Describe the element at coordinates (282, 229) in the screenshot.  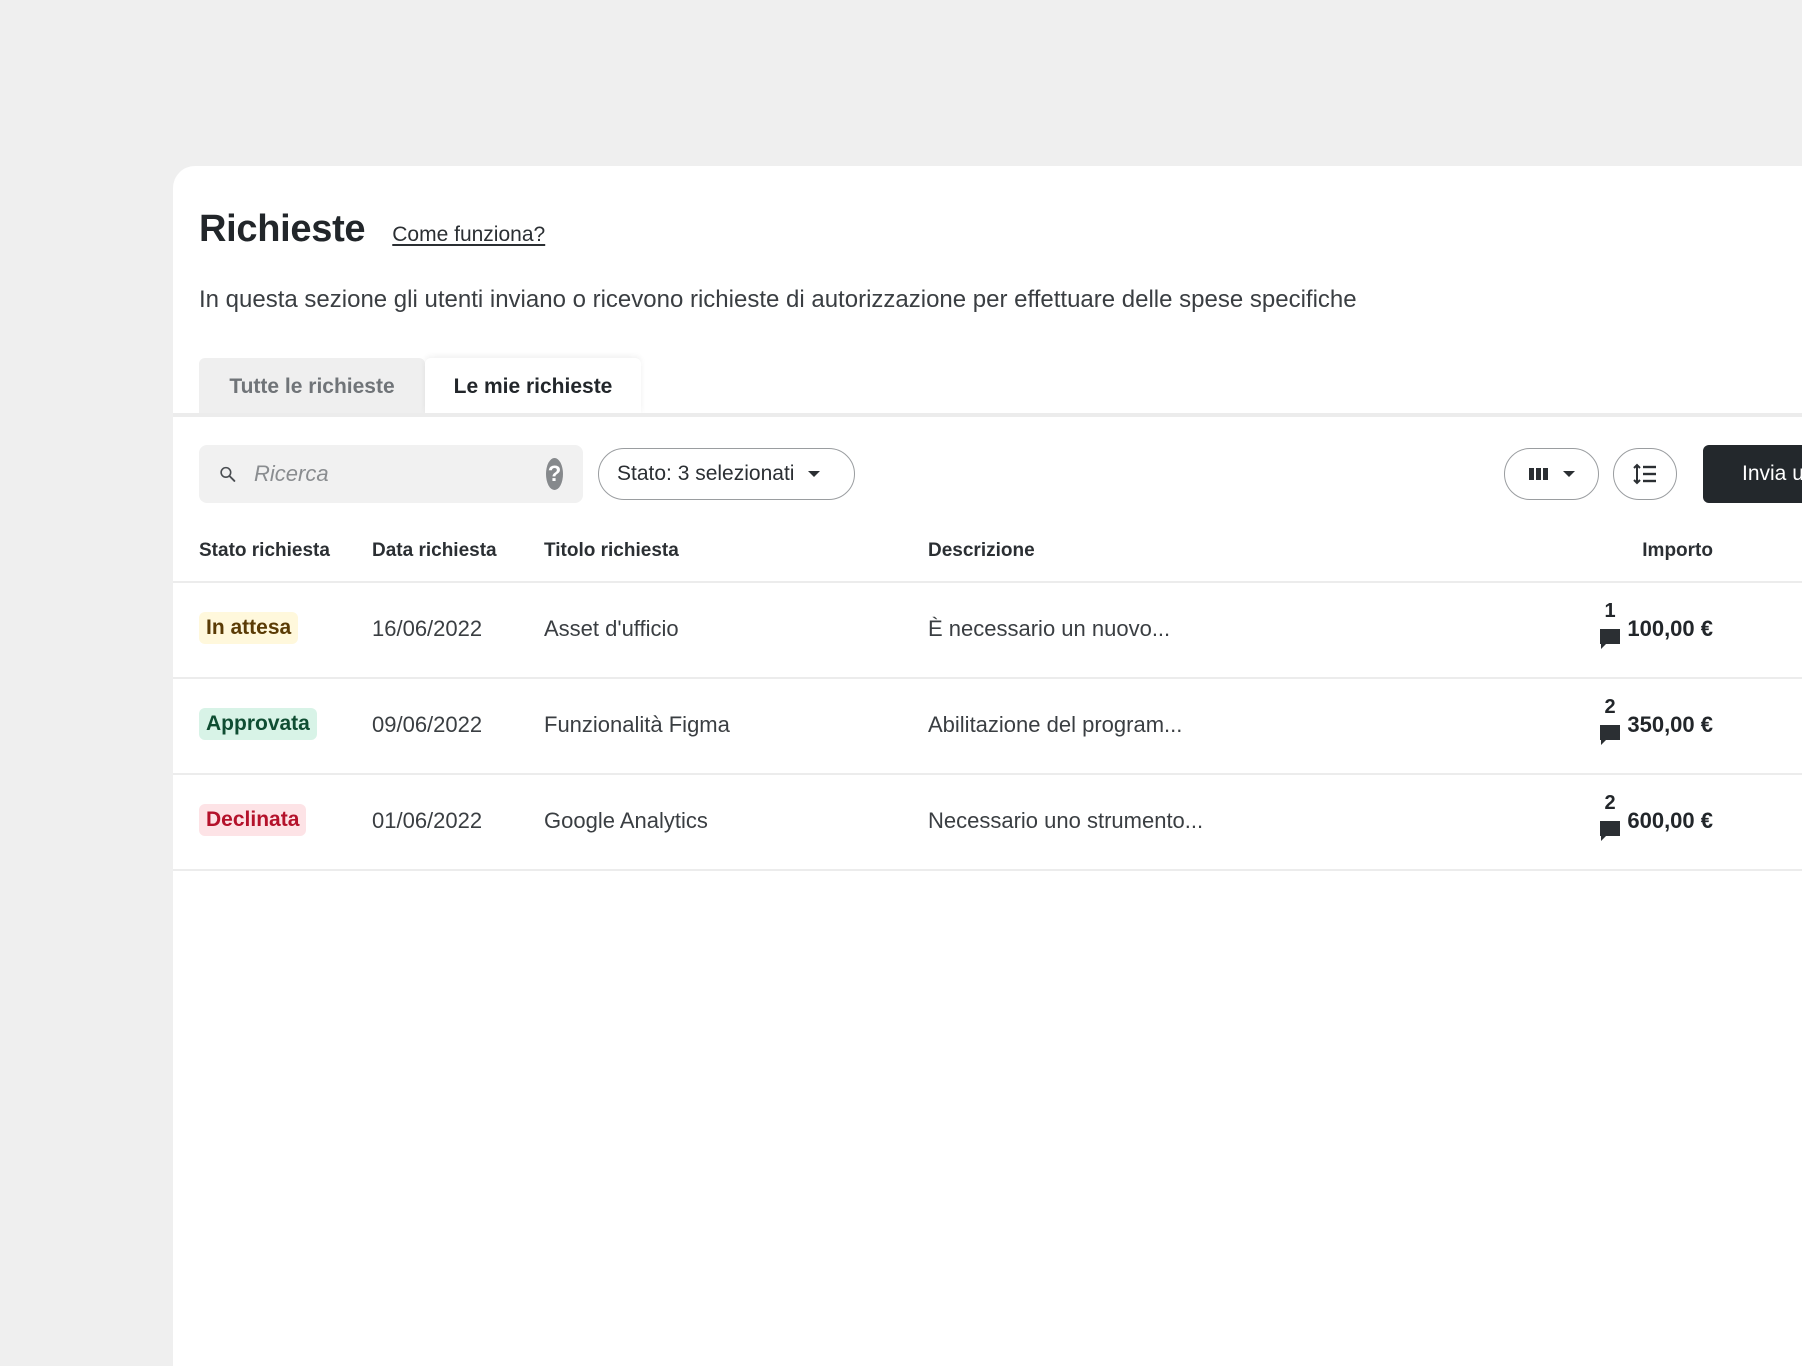
I see `page-title: Richieste` at that location.